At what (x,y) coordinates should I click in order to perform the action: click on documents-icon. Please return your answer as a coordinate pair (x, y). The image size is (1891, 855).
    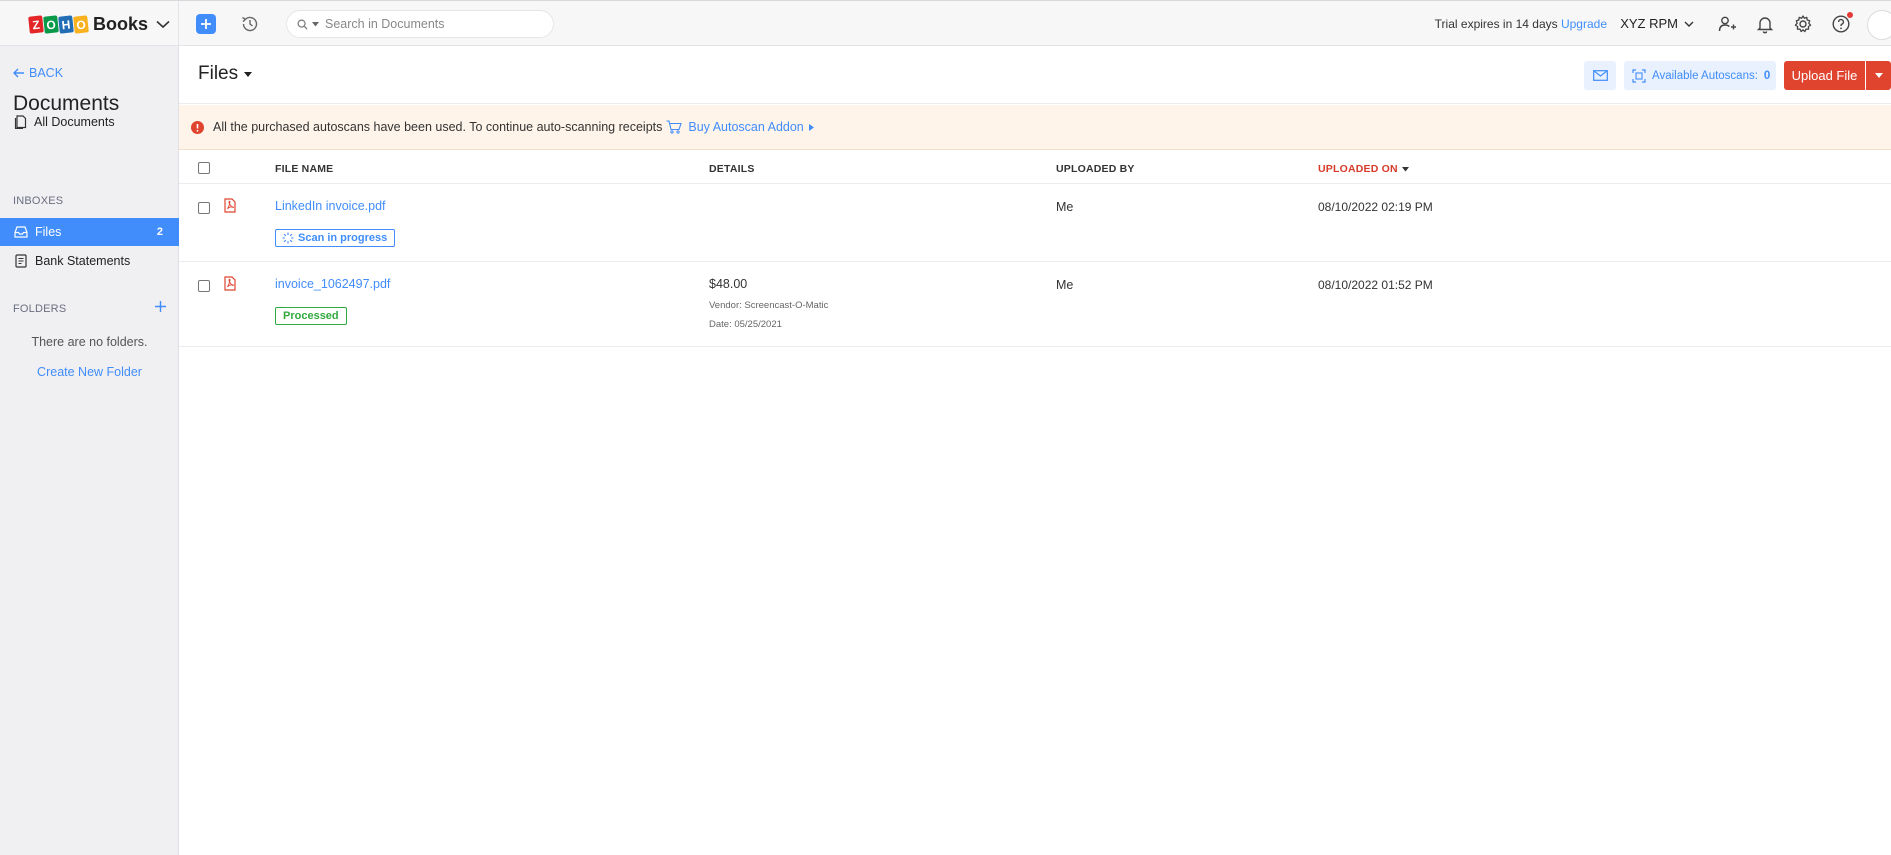
    Looking at the image, I should click on (20, 122).